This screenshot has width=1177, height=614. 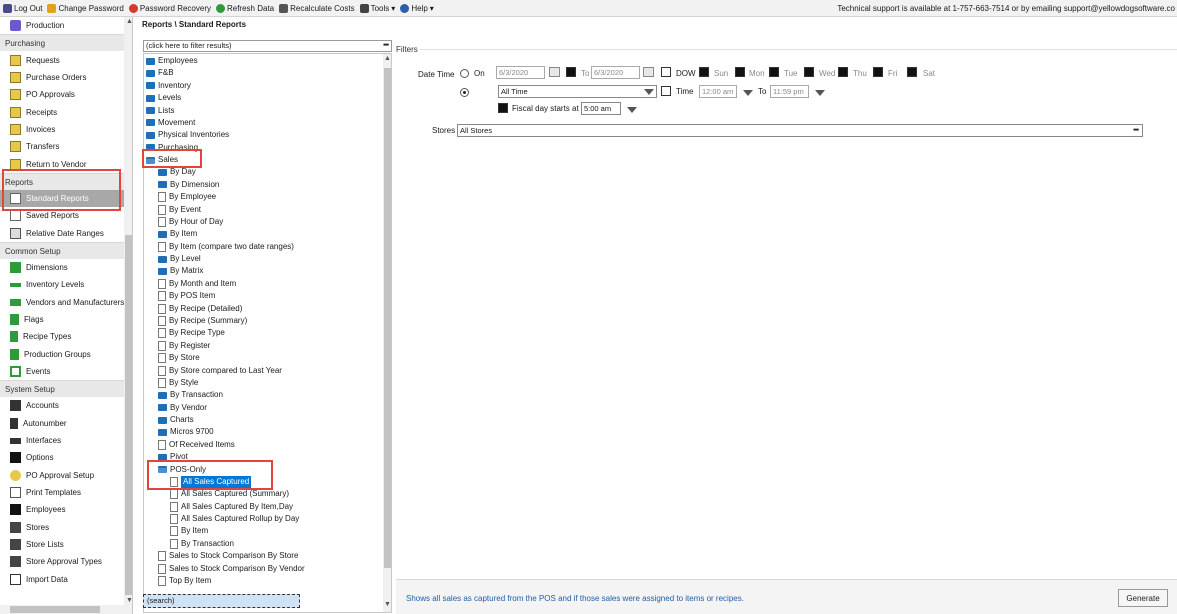 What do you see at coordinates (62, 129) in the screenshot?
I see `nav-item-invoices: Invoices` at bounding box center [62, 129].